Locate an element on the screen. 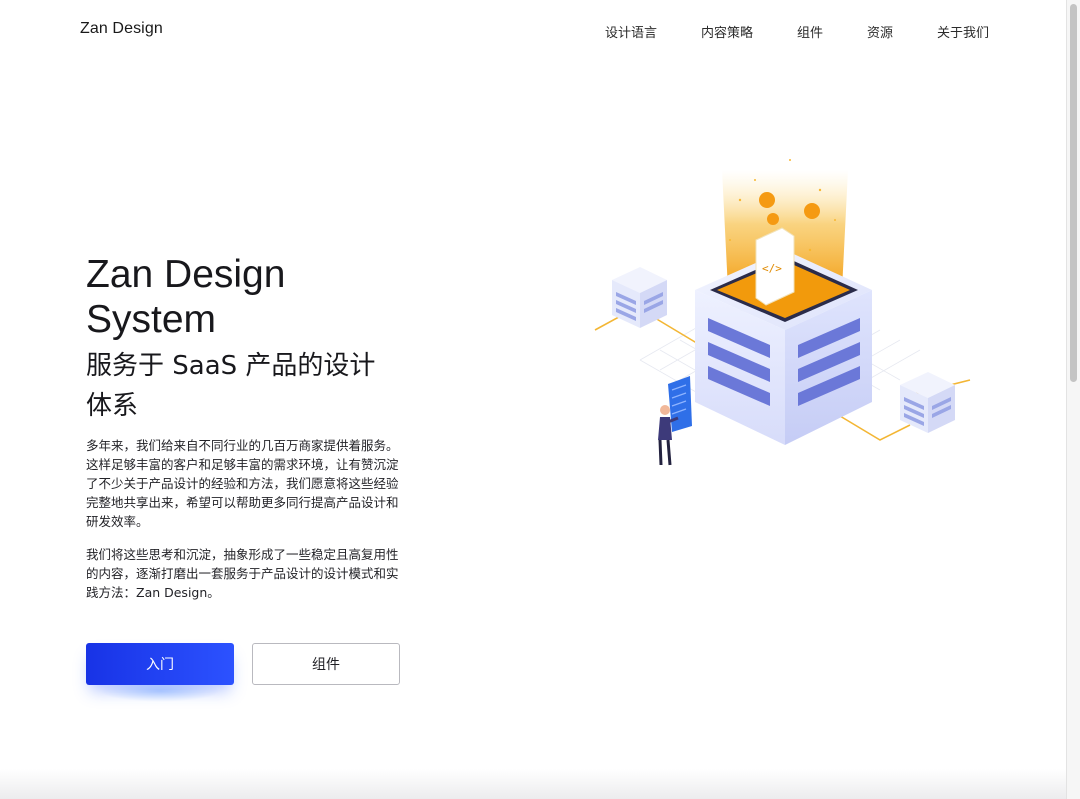 The image size is (1080, 799). person-figure is located at coordinates (675, 421).